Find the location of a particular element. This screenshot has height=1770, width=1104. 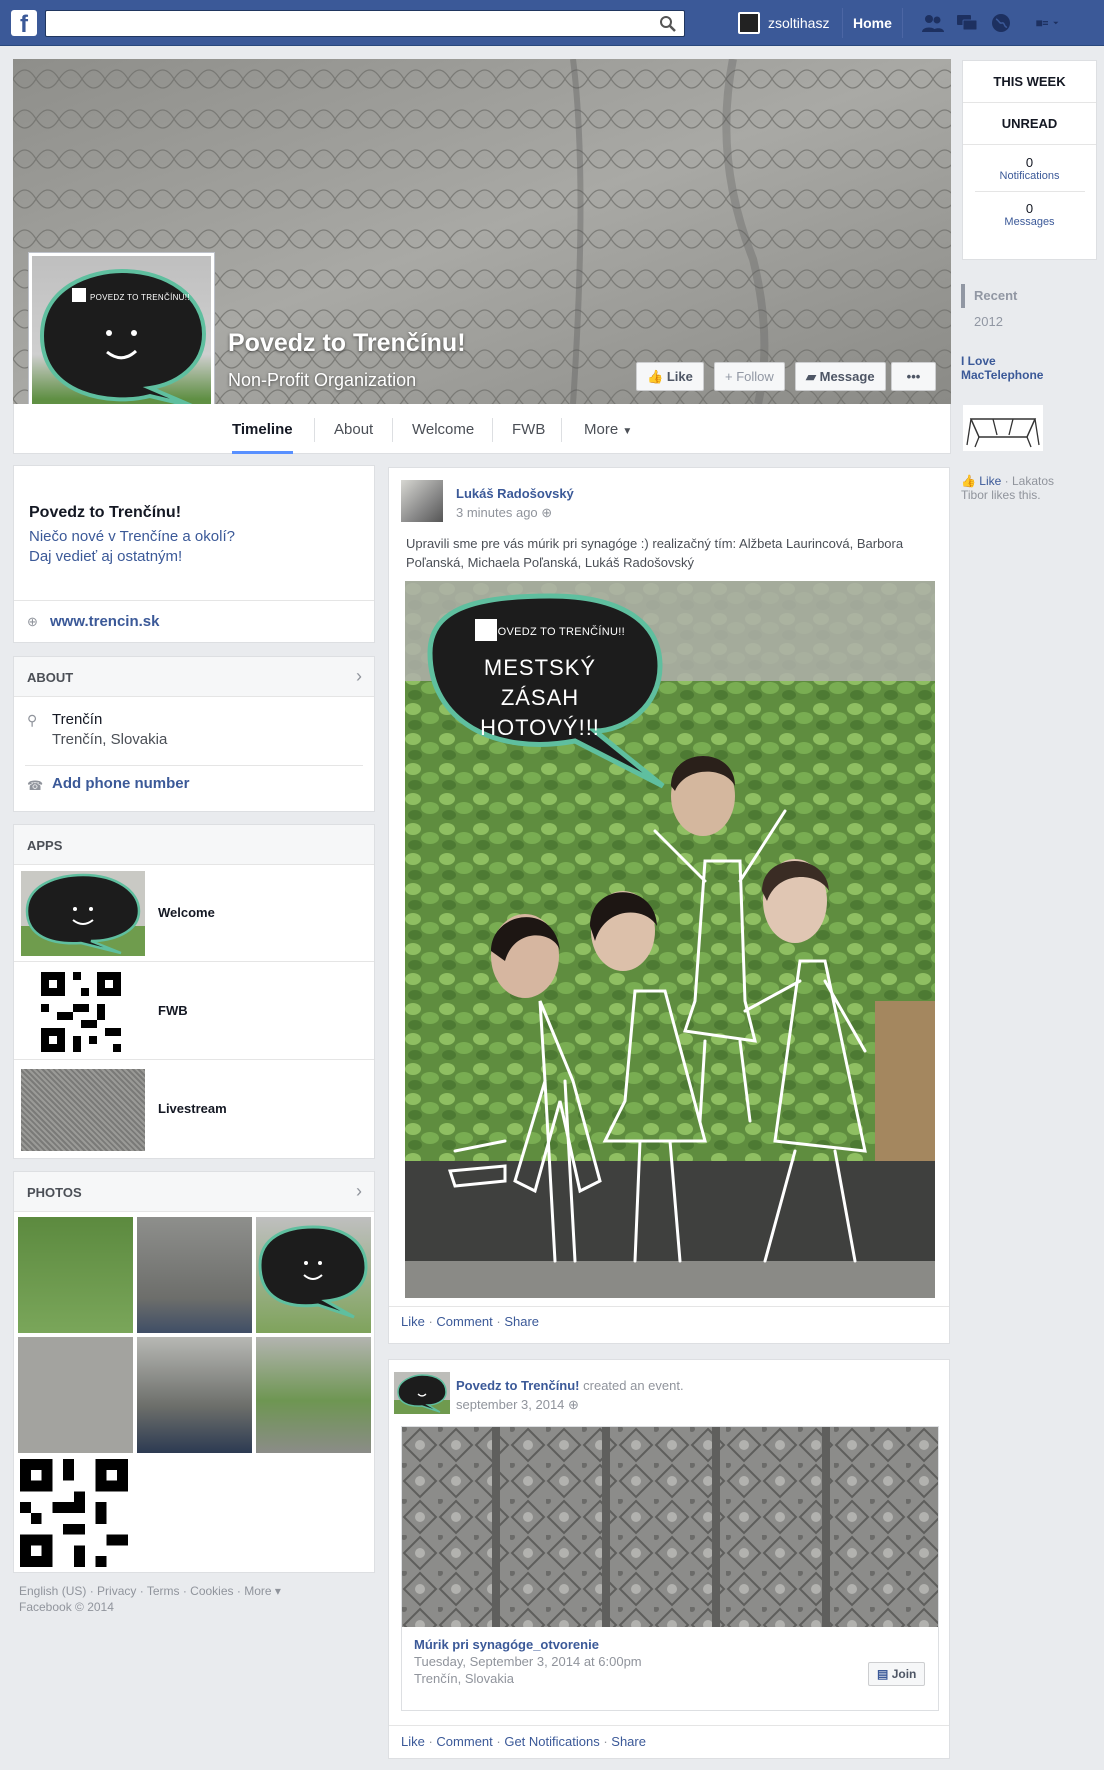

page-tab-bar: Timeline About Welcome FWB More ▼ is located at coordinates (482, 429).